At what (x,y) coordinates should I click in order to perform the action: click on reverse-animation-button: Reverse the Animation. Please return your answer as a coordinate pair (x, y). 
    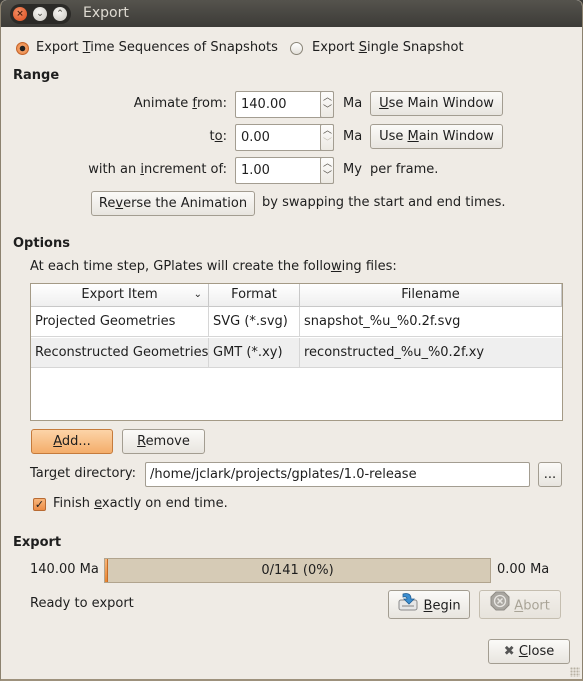
    Looking at the image, I should click on (173, 203).